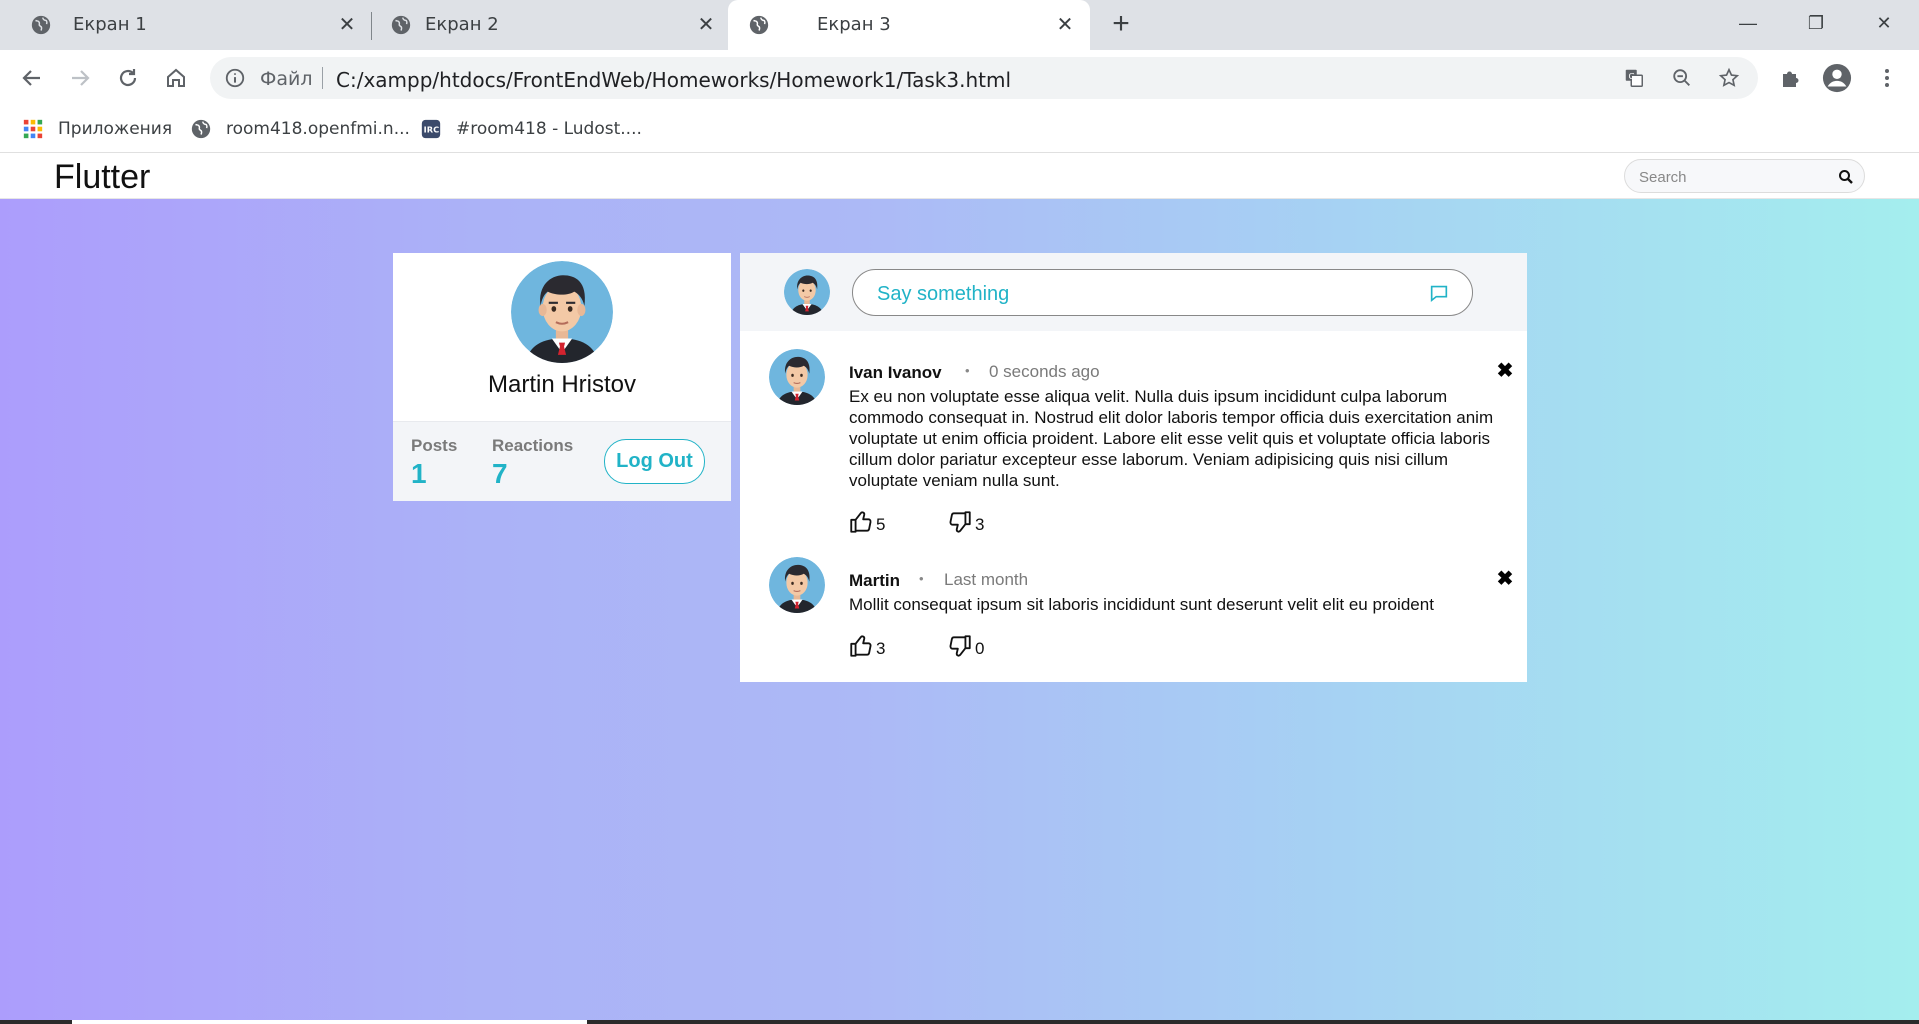 The image size is (1919, 1024). I want to click on tab-2: Екран 2 ✕, so click(550, 25).